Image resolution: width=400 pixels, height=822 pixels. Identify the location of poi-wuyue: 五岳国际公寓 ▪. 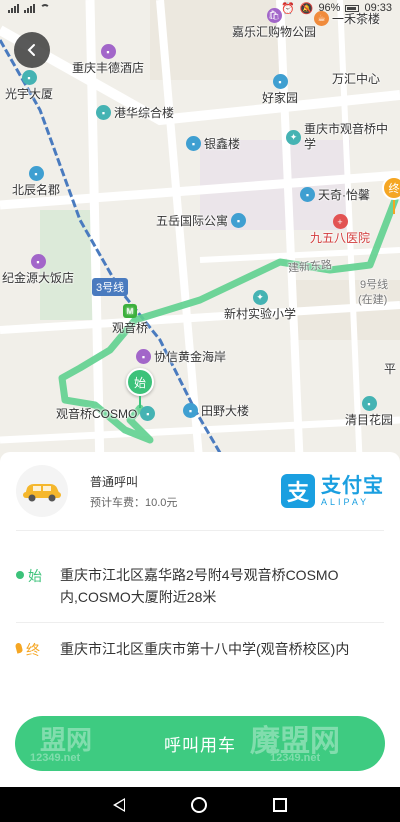
(201, 220).